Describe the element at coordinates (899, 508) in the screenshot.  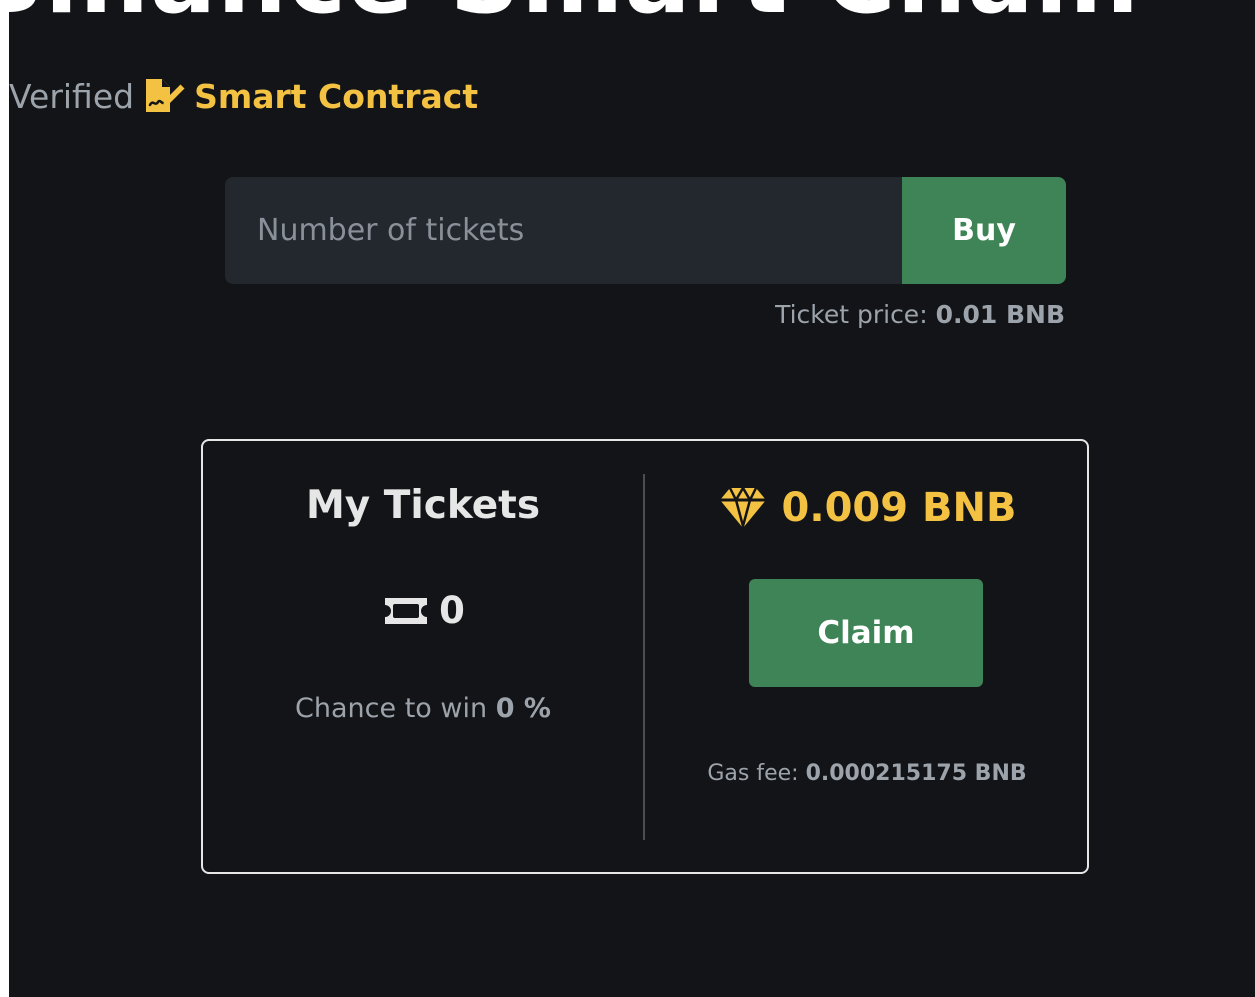
I see `prize-amount: 0.009 BNB` at that location.